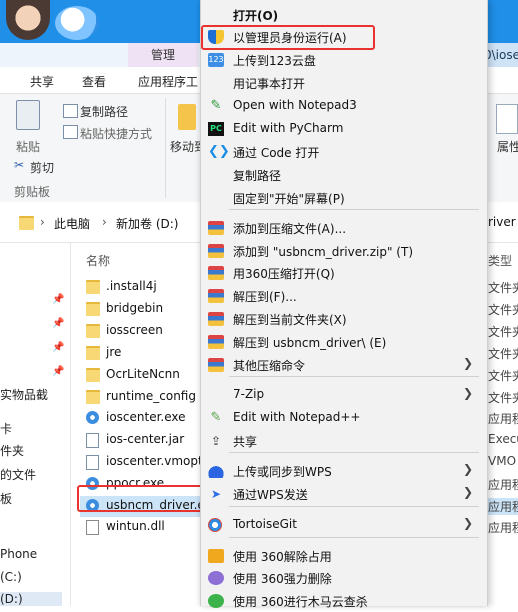 Image resolution: width=518 pixels, height=612 pixels. I want to click on file-row: ioscenter.exe, so click(142, 418).